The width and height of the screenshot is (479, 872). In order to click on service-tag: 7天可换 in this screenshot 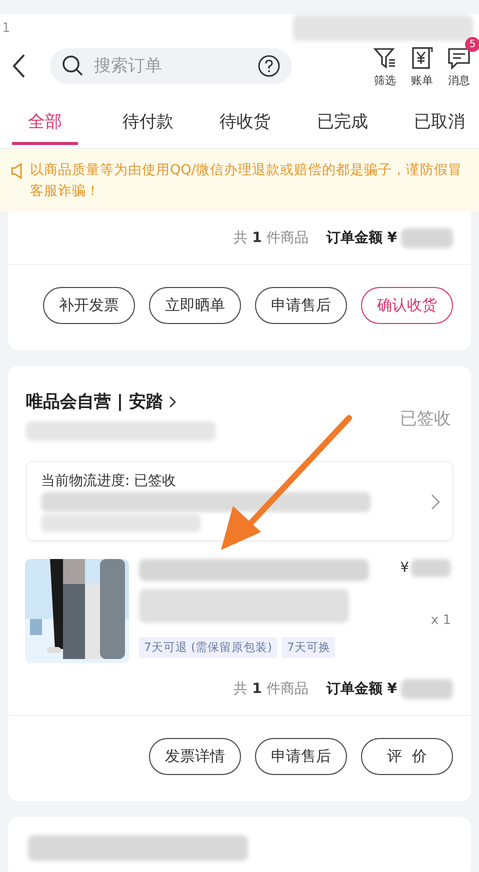, I will do `click(309, 647)`.